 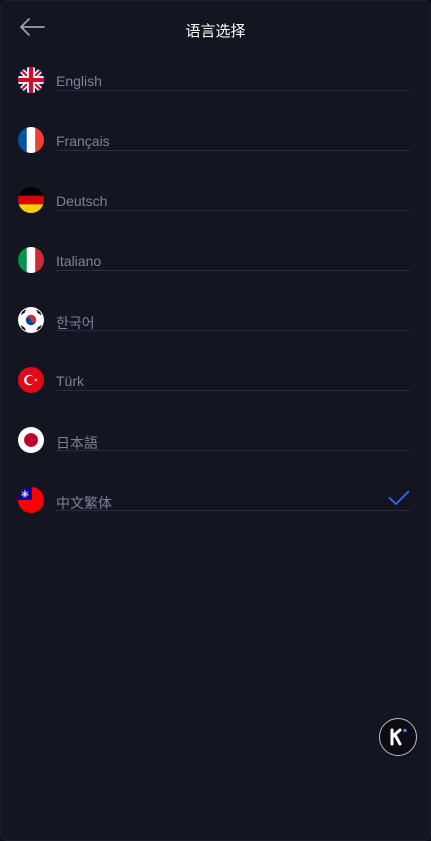 I want to click on france-flag-icon, so click(x=31, y=140).